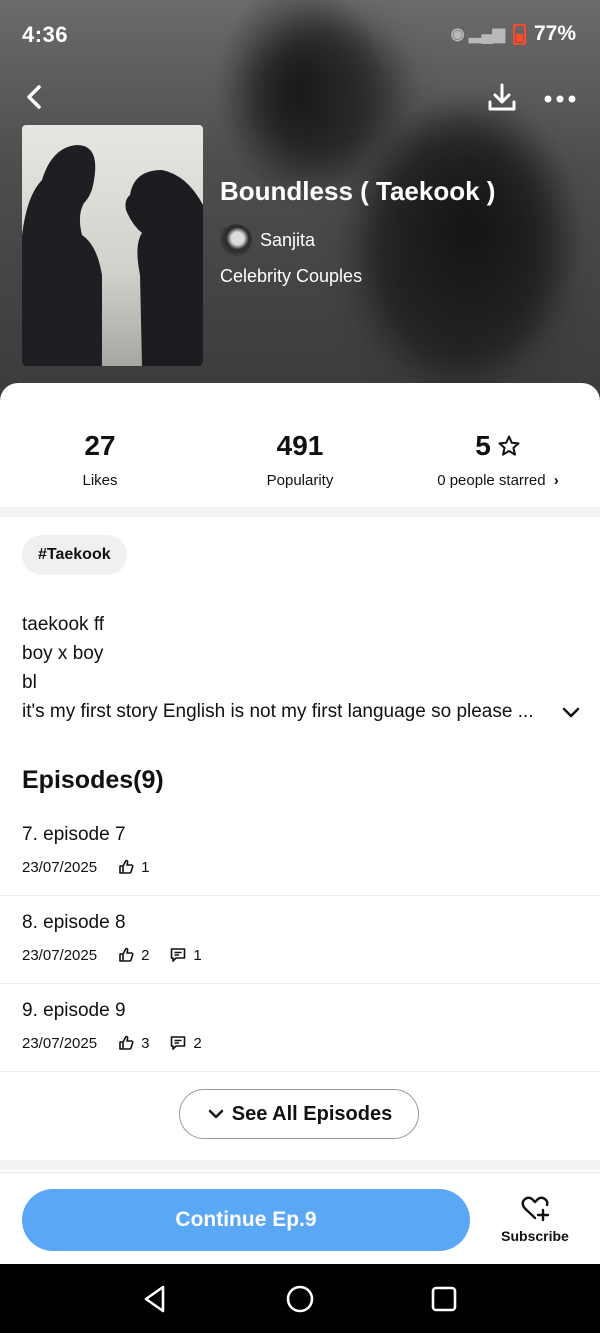 Image resolution: width=600 pixels, height=1333 pixels. I want to click on tag-chip: #Taekook, so click(74, 555).